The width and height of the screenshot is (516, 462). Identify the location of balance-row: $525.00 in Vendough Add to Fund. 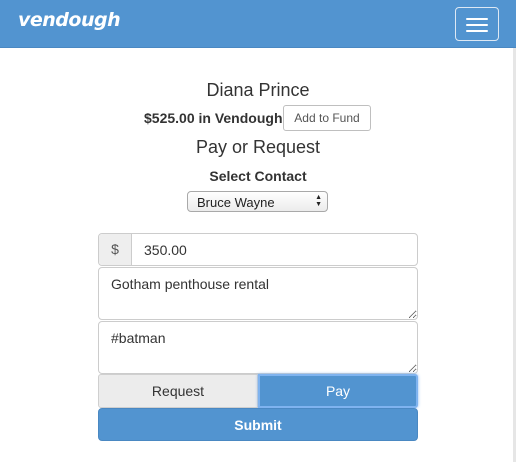
(258, 118).